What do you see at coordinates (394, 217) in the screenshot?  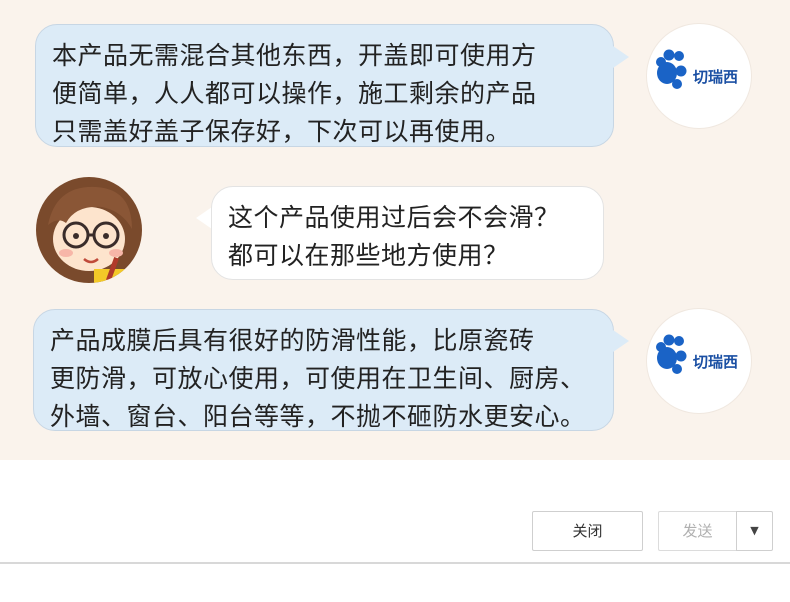 I see `message-line: 这个产品使用过后会不会滑？` at bounding box center [394, 217].